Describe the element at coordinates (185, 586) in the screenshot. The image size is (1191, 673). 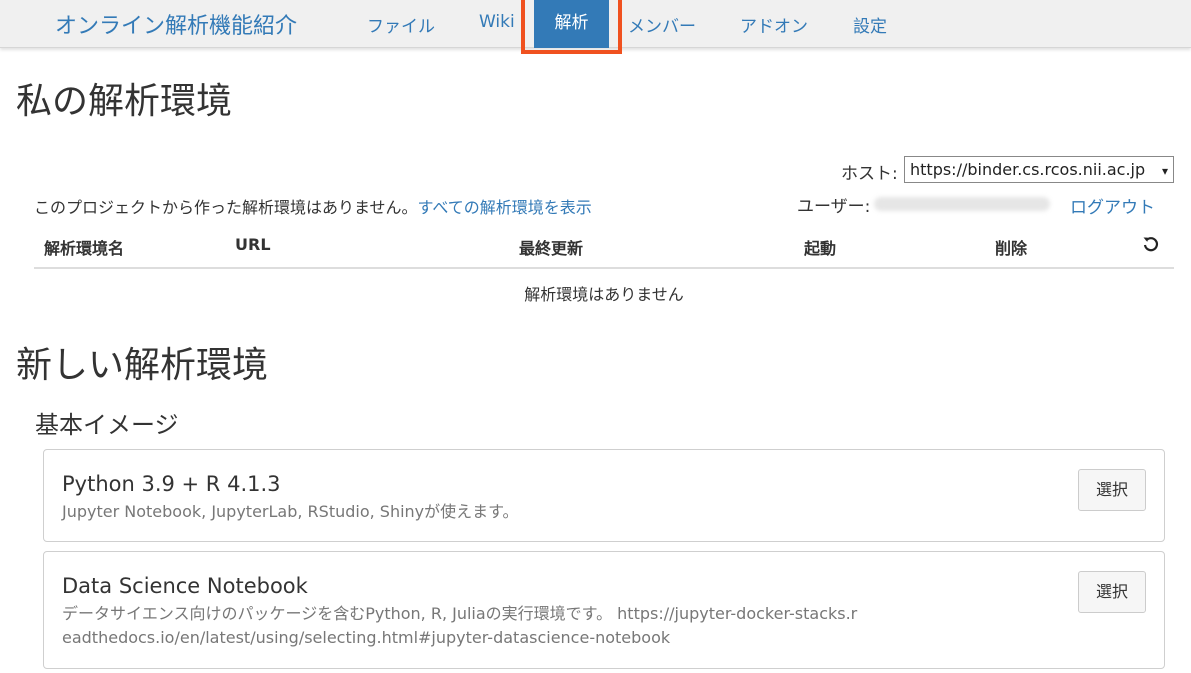
I see `image-card-title: Data Science Notebook` at that location.